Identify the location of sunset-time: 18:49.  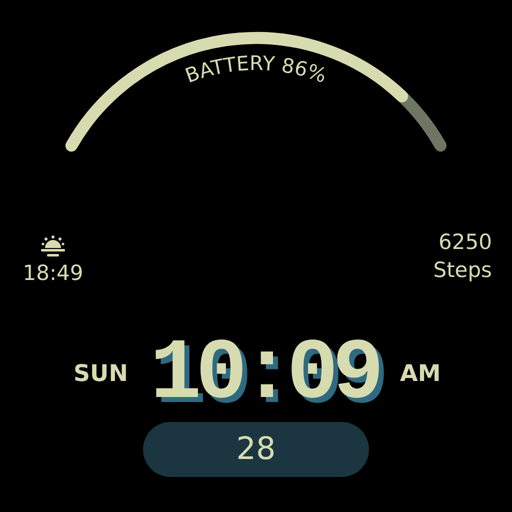
(53, 273).